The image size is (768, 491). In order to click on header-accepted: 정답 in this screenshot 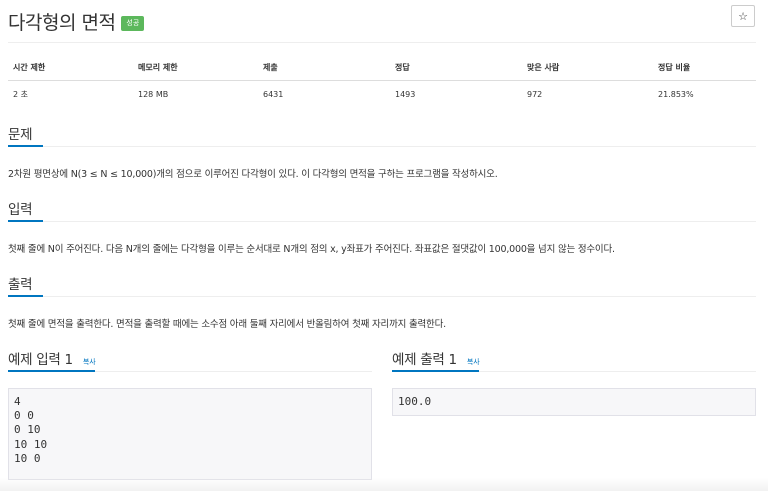, I will do `click(456, 68)`.